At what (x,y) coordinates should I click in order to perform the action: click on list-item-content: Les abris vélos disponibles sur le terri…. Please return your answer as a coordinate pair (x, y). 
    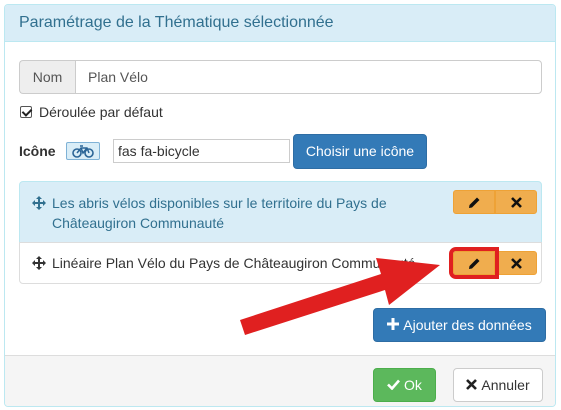
    Looking at the image, I should click on (242, 213).